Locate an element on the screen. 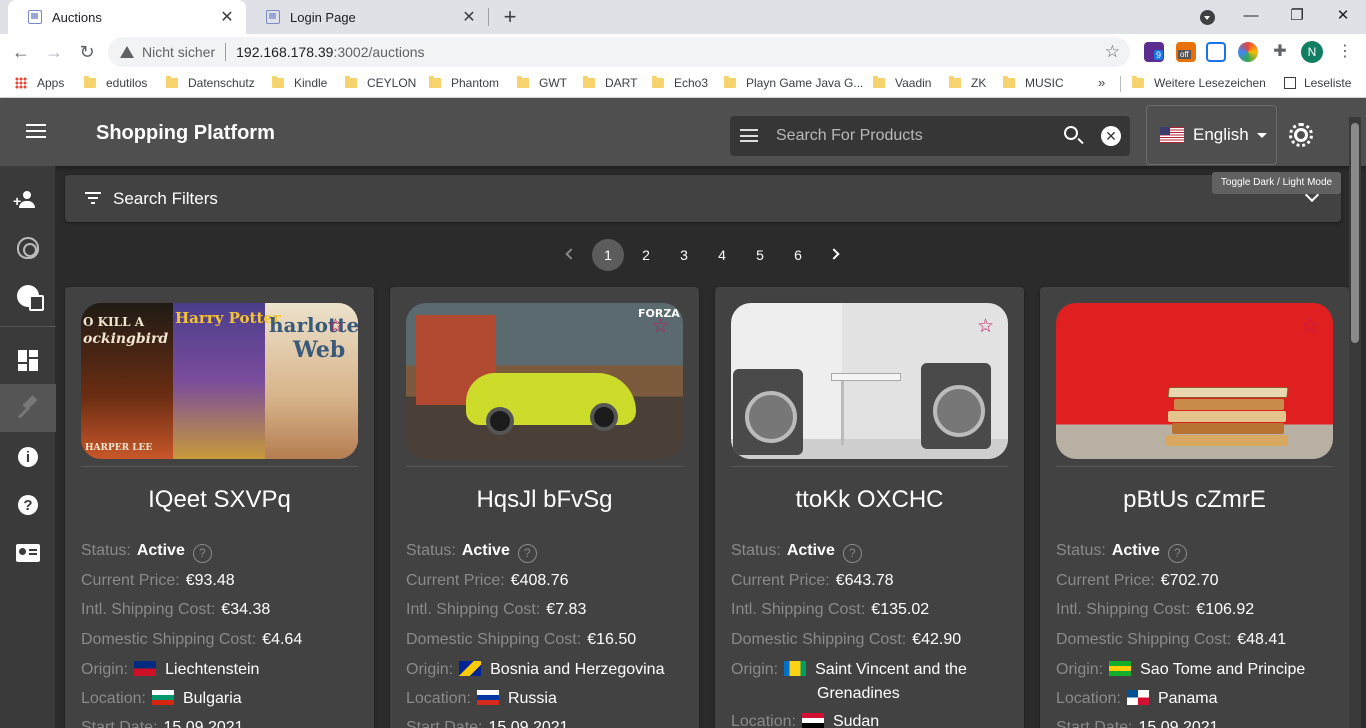  tab-search-icon is located at coordinates (1207, 17).